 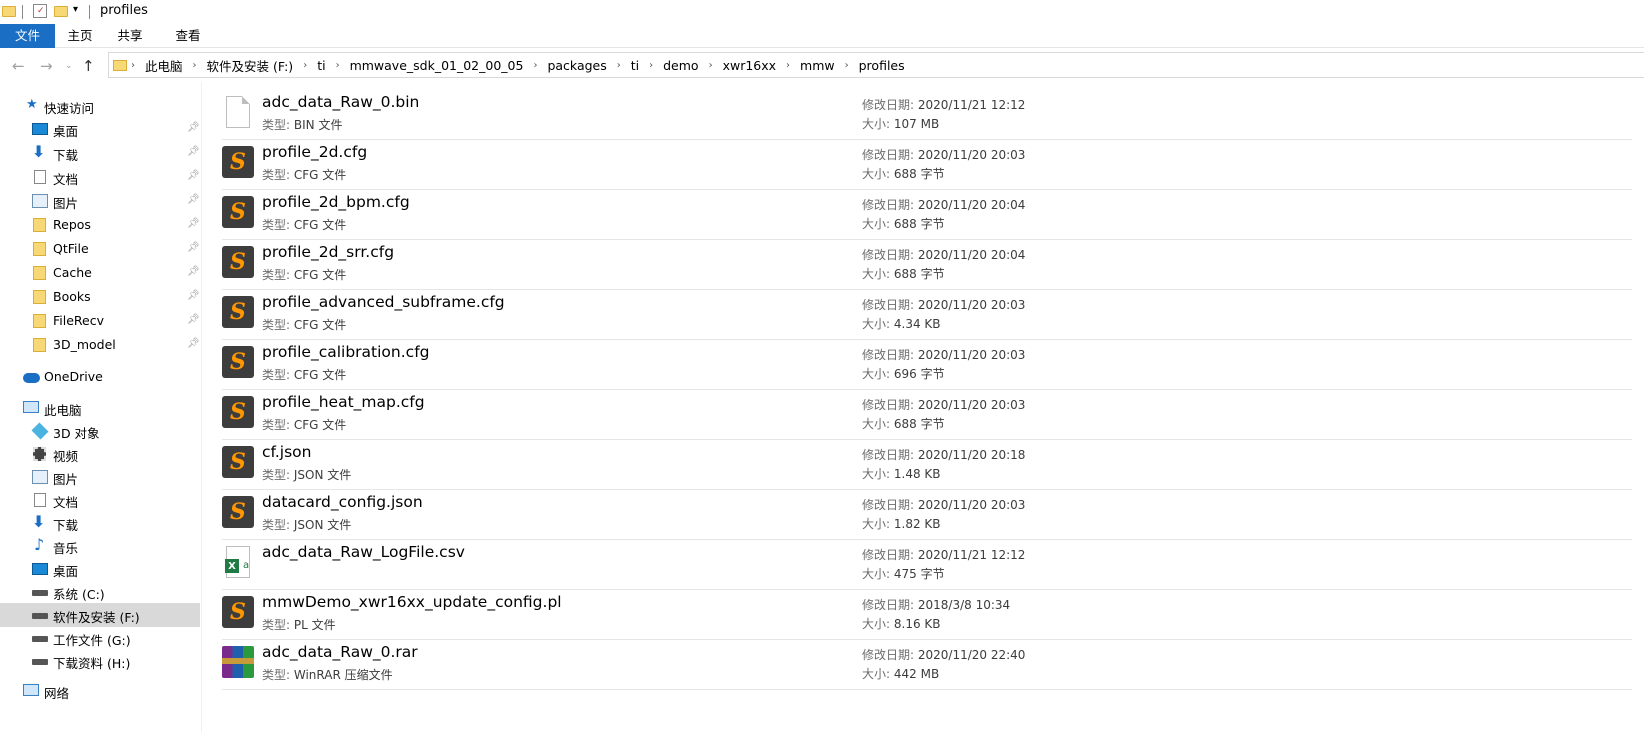 I want to click on music-note-icon: ♪, so click(x=39, y=544).